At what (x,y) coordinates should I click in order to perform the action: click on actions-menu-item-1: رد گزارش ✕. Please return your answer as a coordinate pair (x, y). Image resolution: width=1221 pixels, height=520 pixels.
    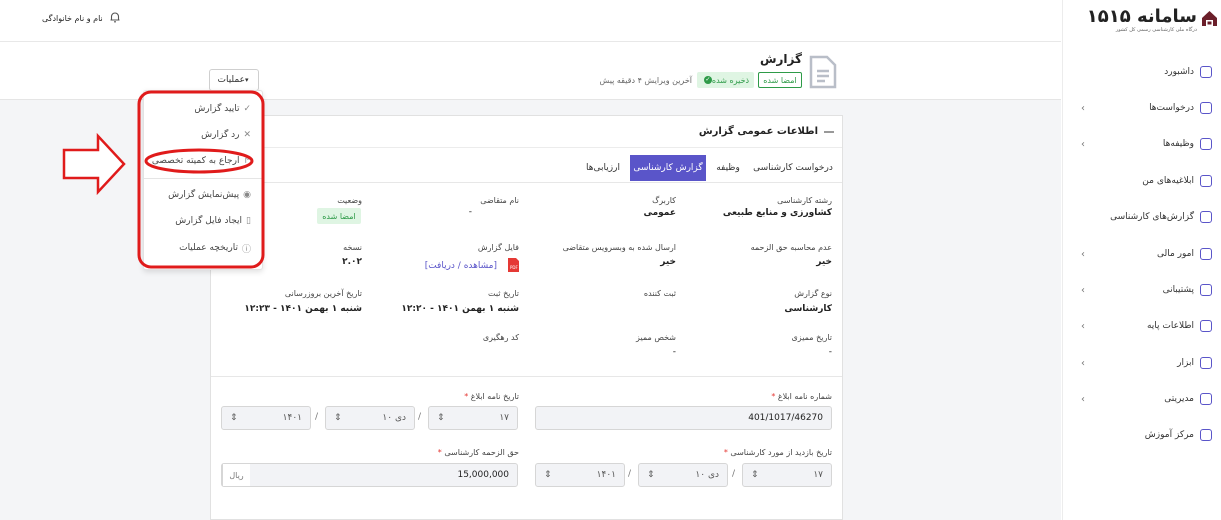
    Looking at the image, I should click on (202, 135).